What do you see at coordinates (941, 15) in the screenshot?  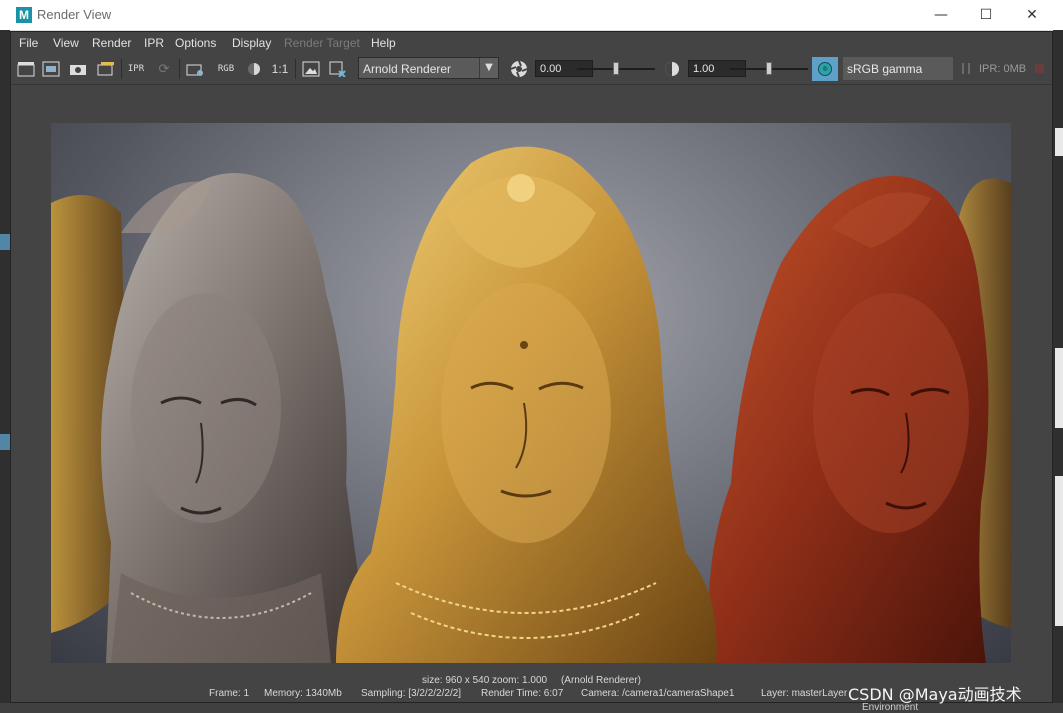 I see `minimize-button: —` at bounding box center [941, 15].